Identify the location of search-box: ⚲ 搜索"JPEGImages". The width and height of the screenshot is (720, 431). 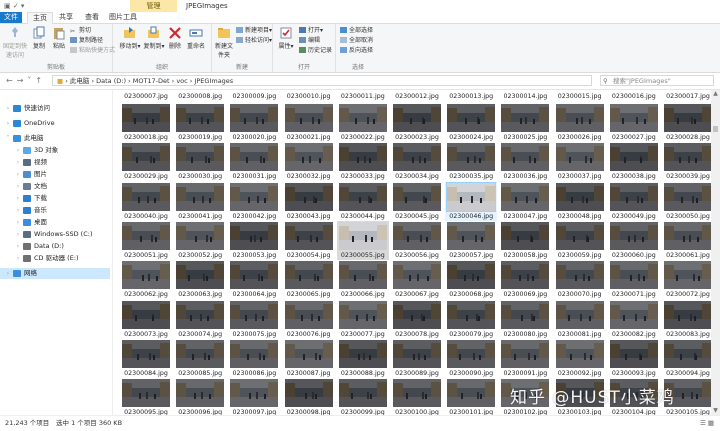
(657, 80).